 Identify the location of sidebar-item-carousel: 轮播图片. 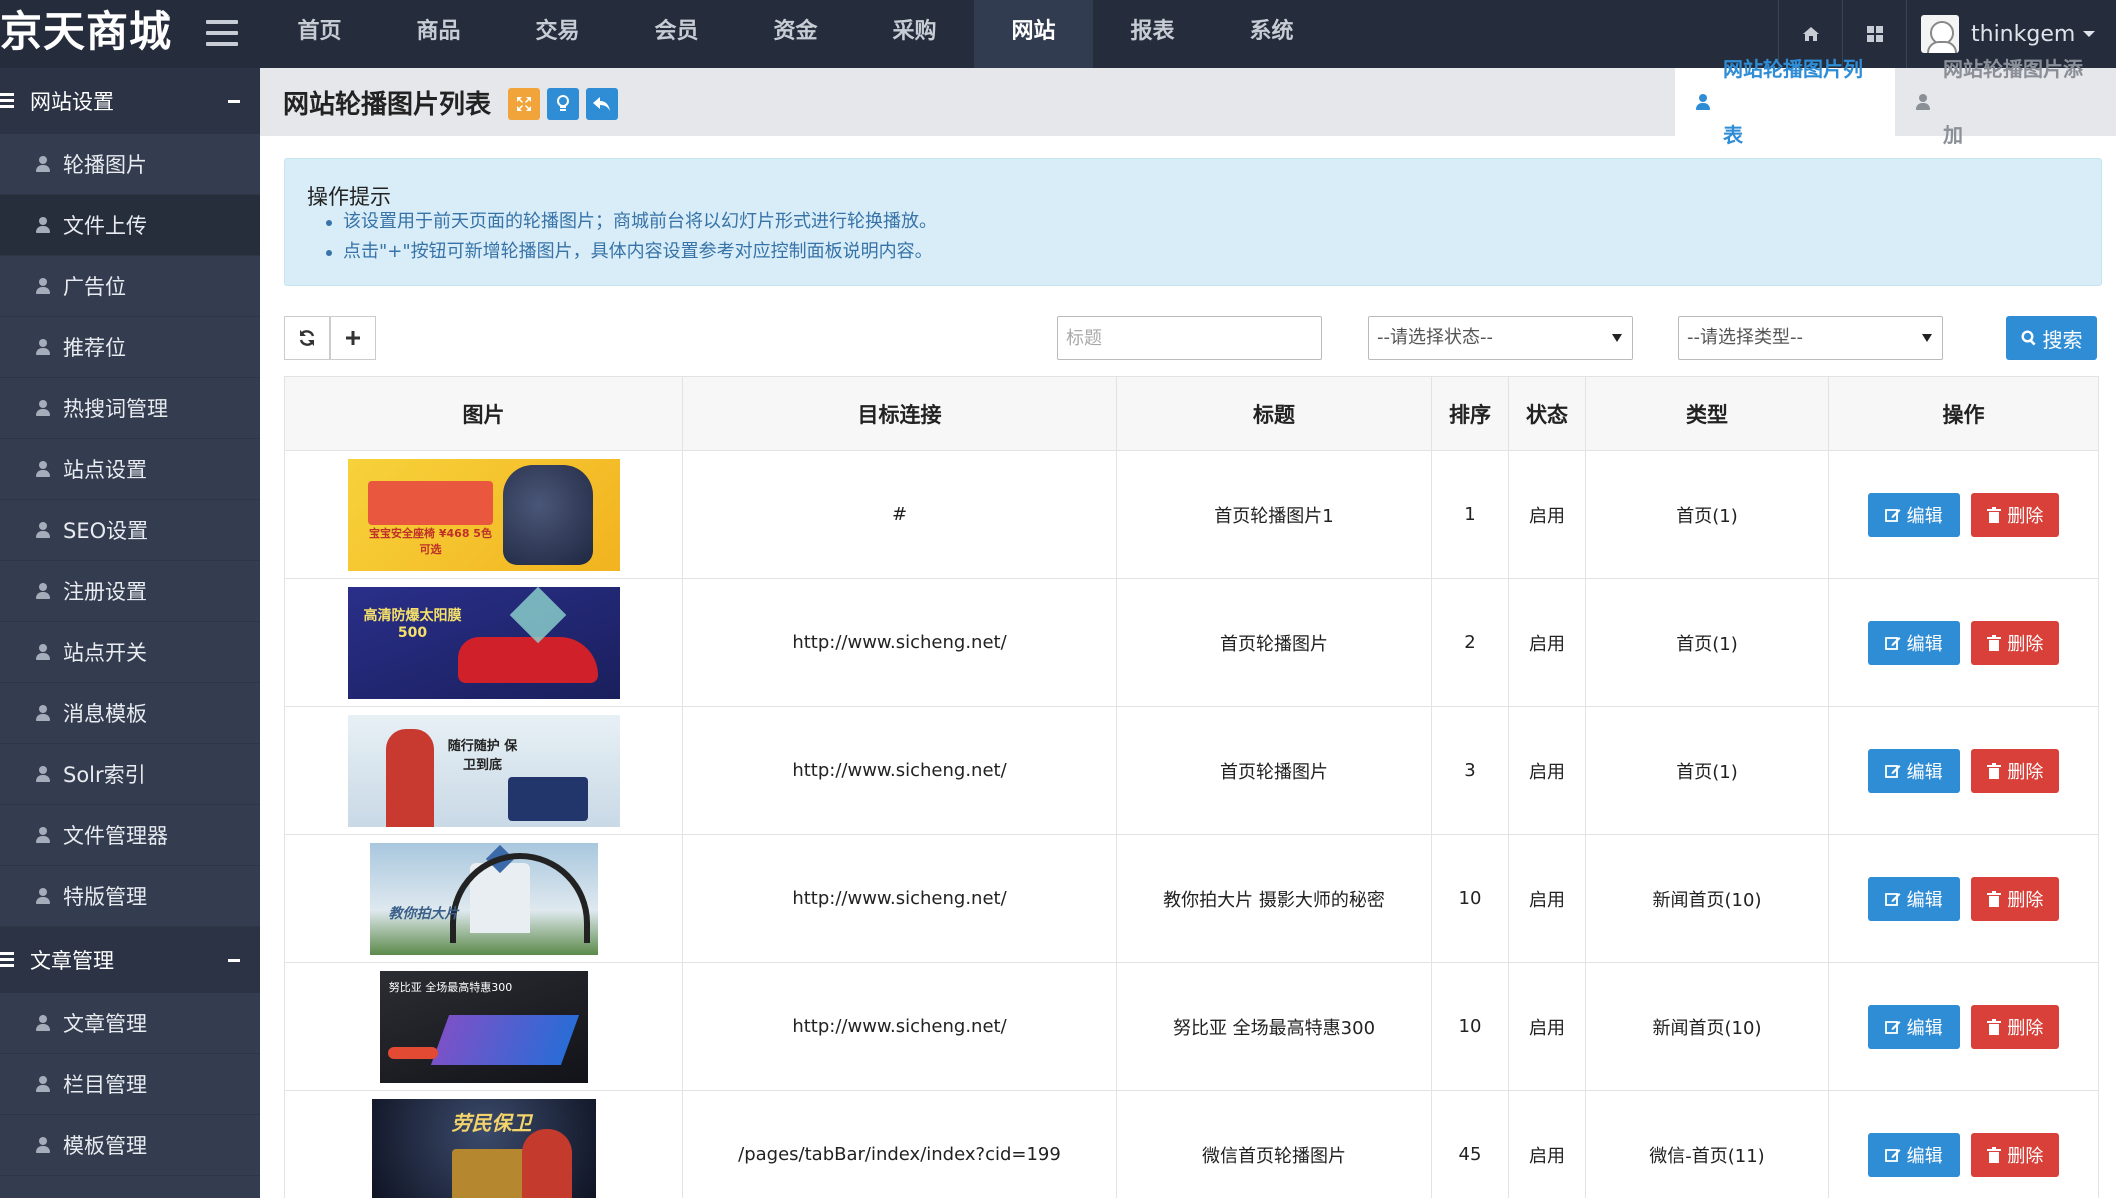
(130, 164).